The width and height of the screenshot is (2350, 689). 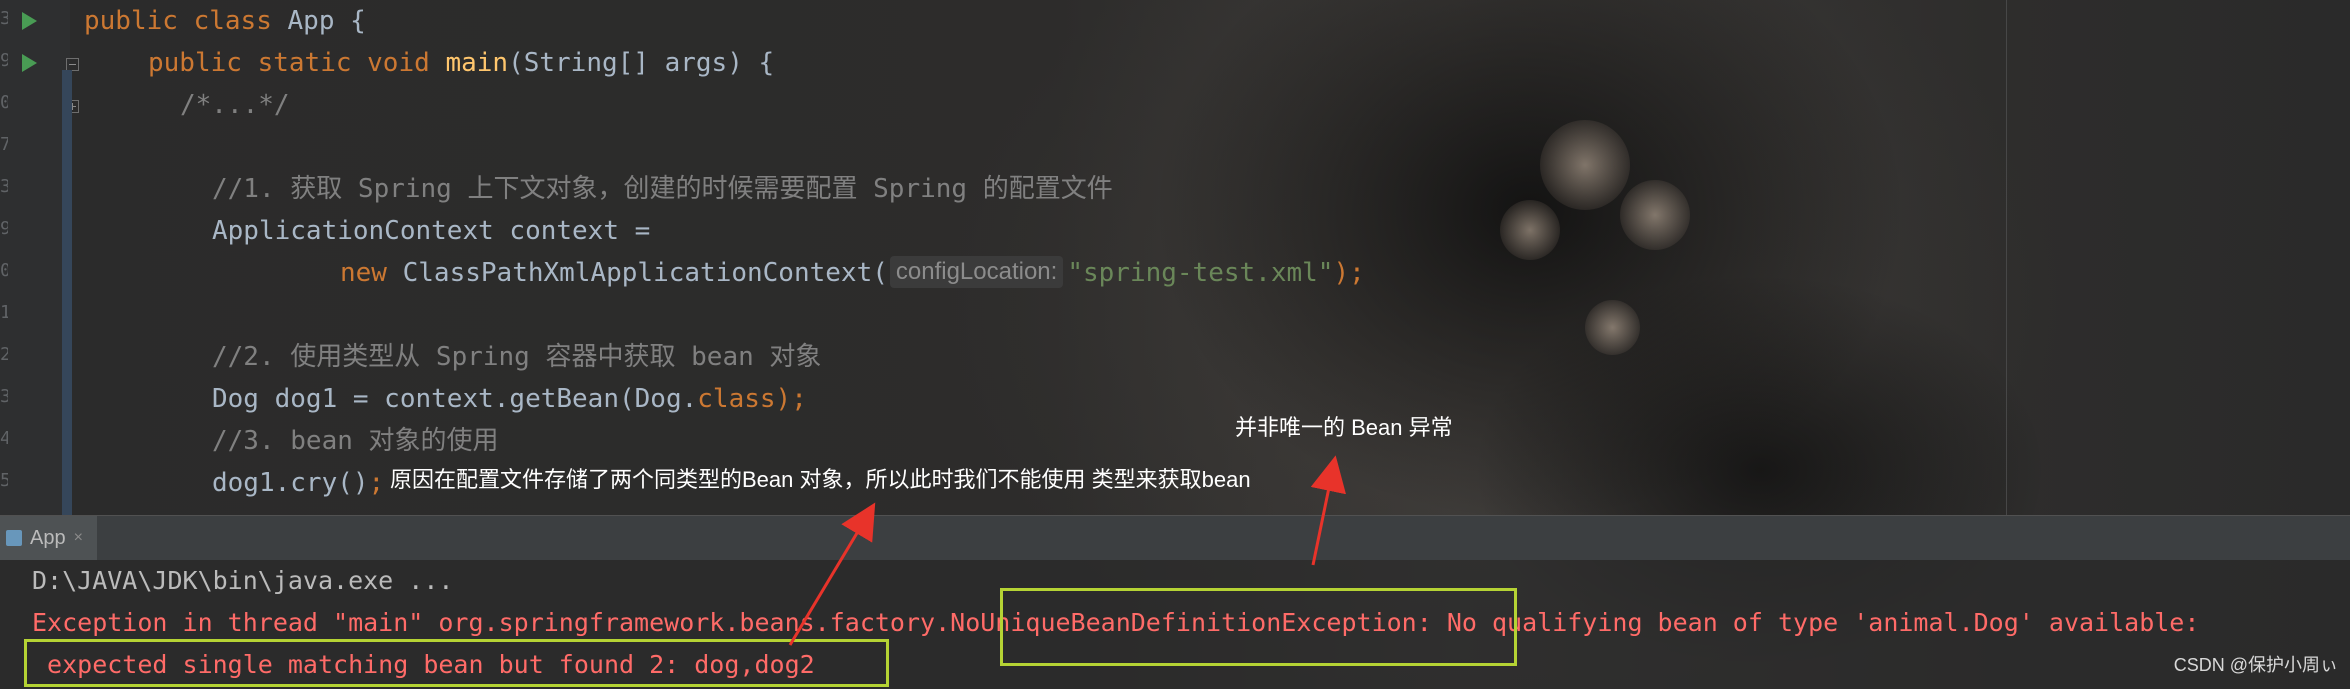 What do you see at coordinates (2255, 665) in the screenshot?
I see `csdn-watermark: CSDN @保护小周ぃ` at bounding box center [2255, 665].